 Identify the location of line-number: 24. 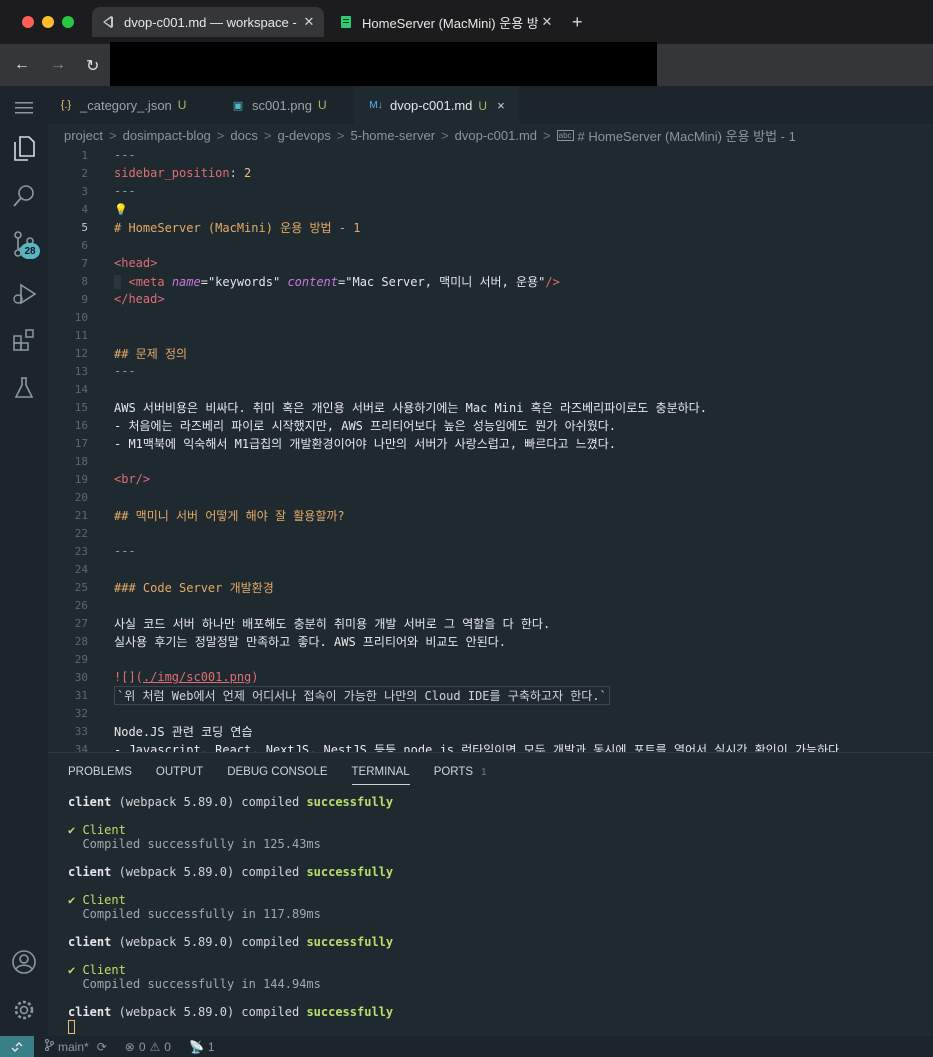
(81, 569).